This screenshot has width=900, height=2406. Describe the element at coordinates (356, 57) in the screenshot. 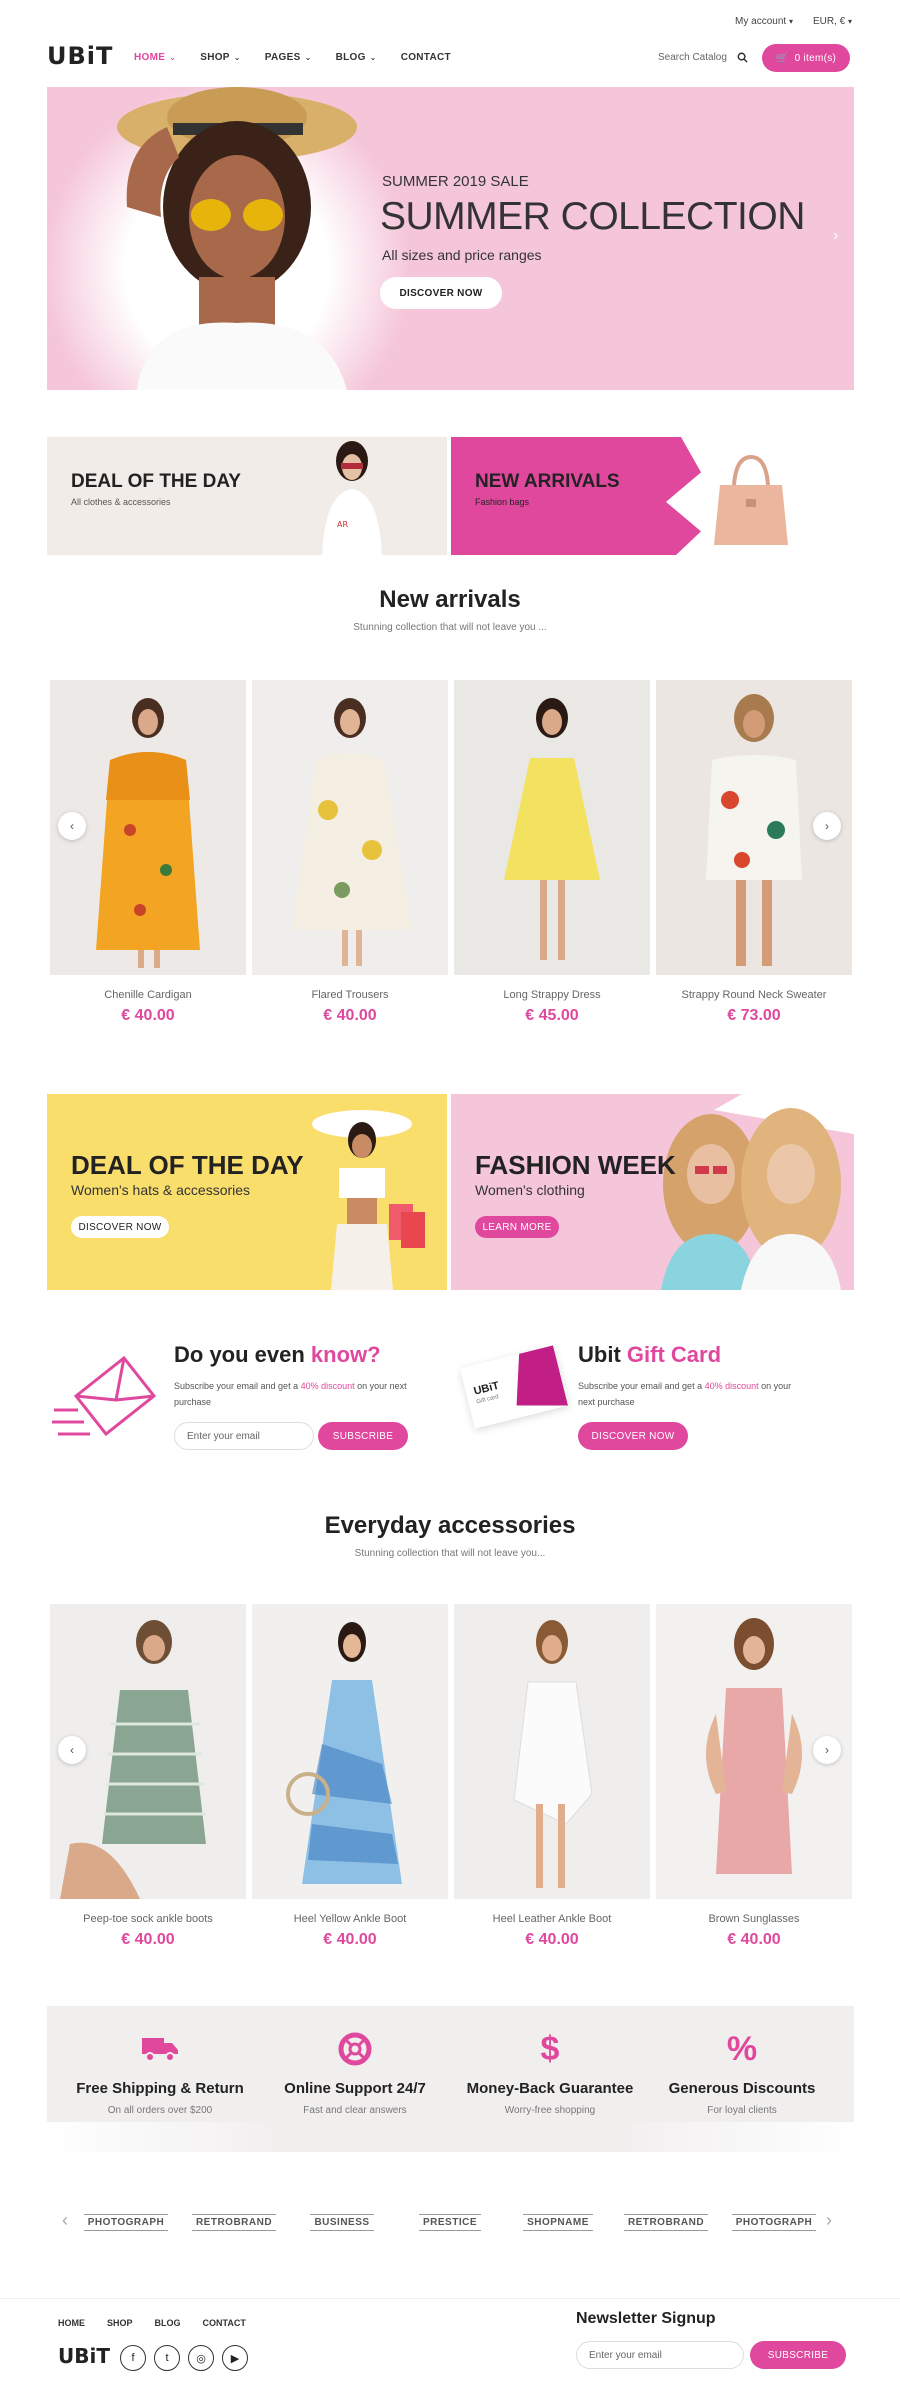

I see `nav-blog: BLOG ⌄` at that location.